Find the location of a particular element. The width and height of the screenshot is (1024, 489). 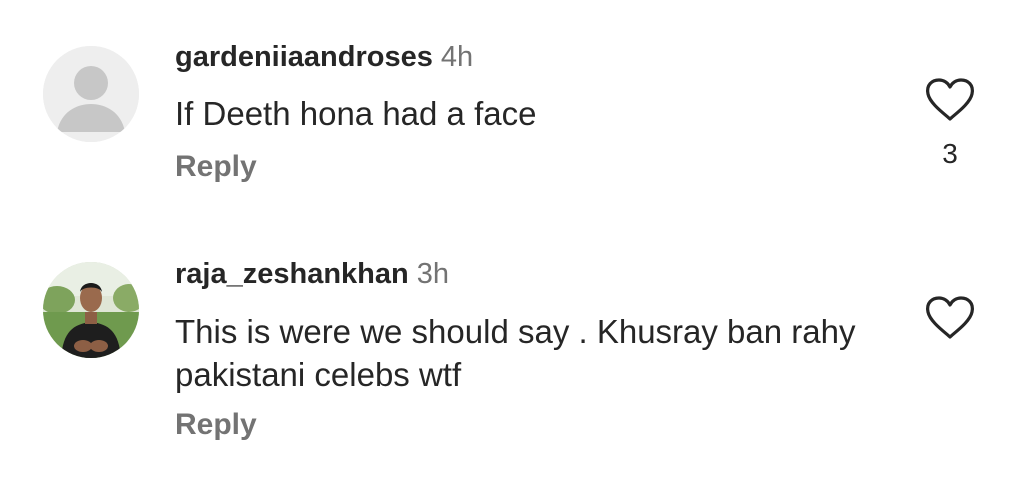

comment-header: gardeniiaandroses 4h is located at coordinates (324, 57).